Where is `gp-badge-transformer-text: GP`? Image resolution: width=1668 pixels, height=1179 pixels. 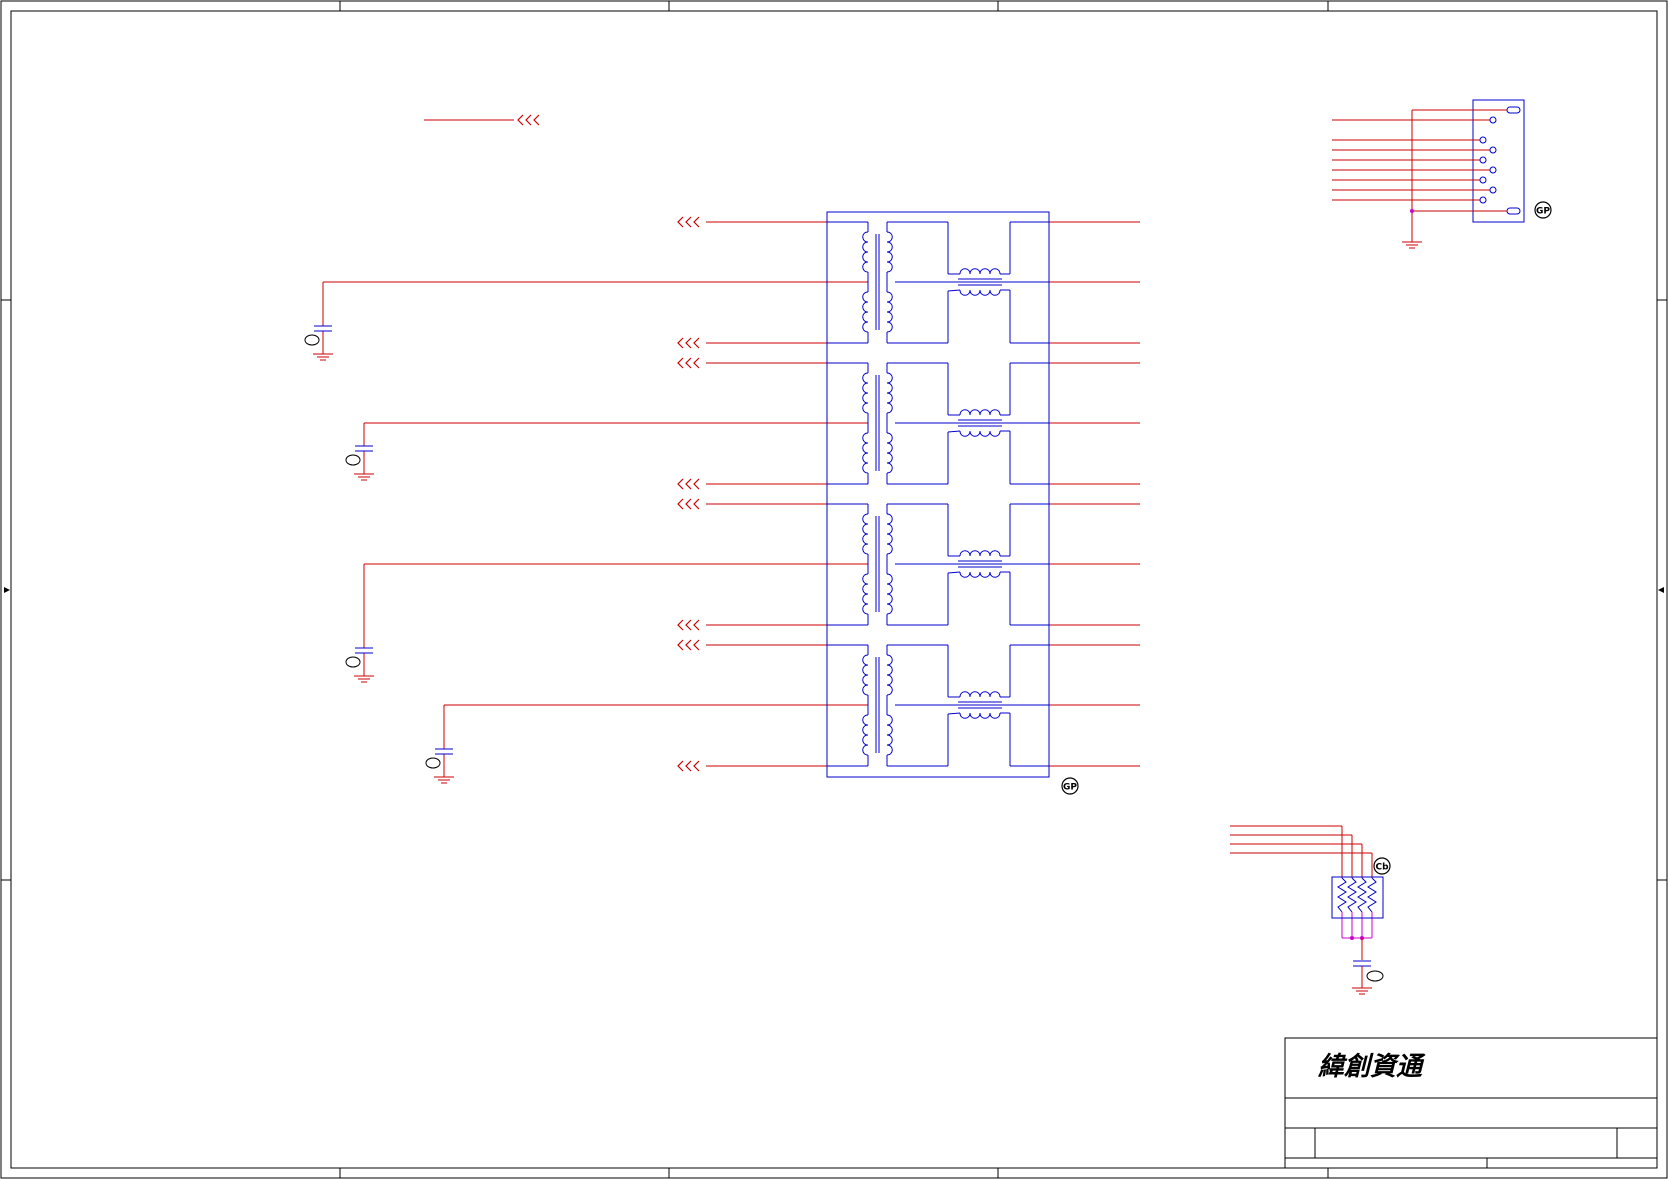
gp-badge-transformer-text: GP is located at coordinates (1070, 788).